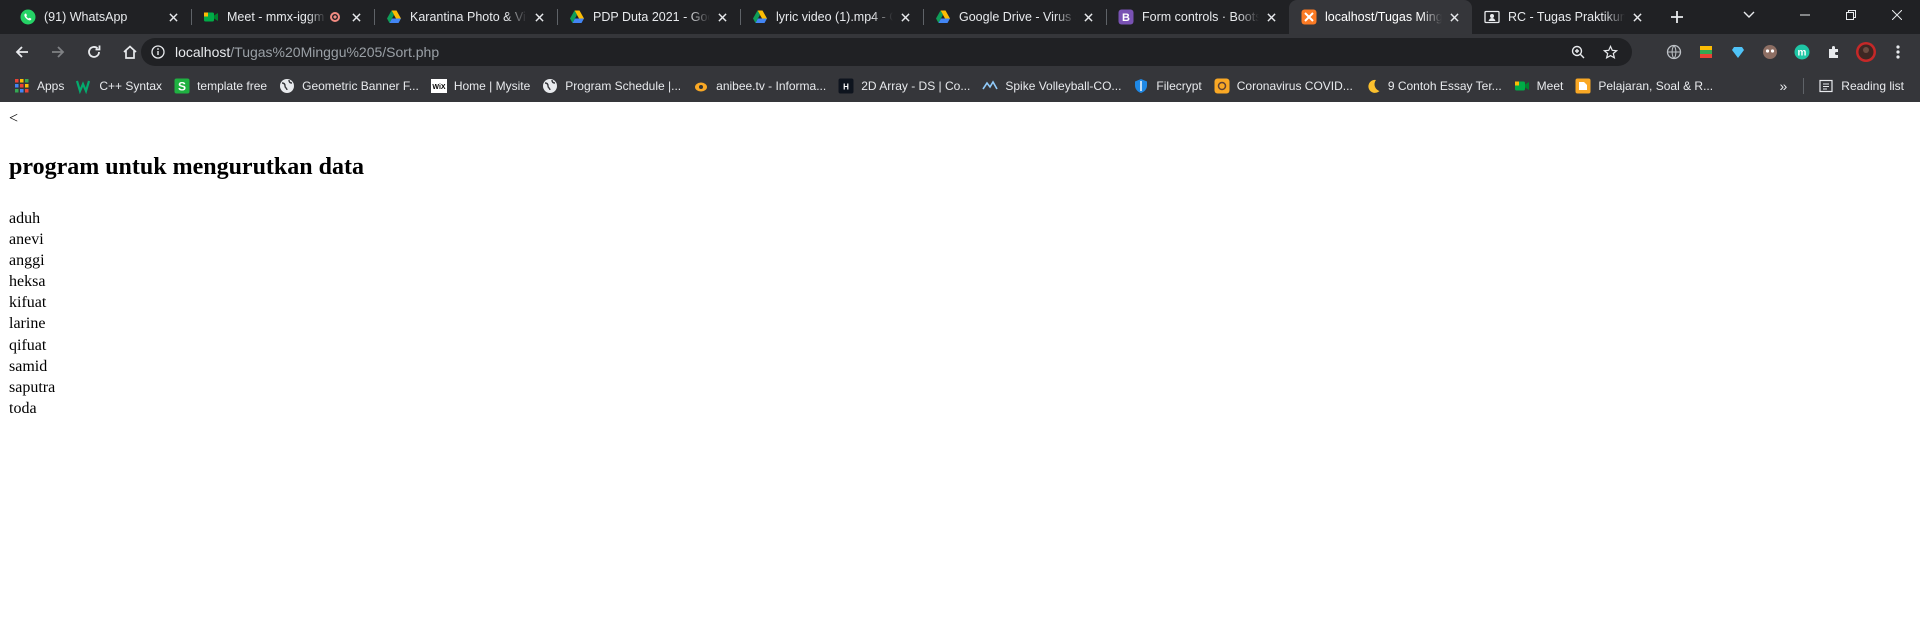  I want to click on tab-4: PDP Duta 2021 - Goog, so click(648, 17).